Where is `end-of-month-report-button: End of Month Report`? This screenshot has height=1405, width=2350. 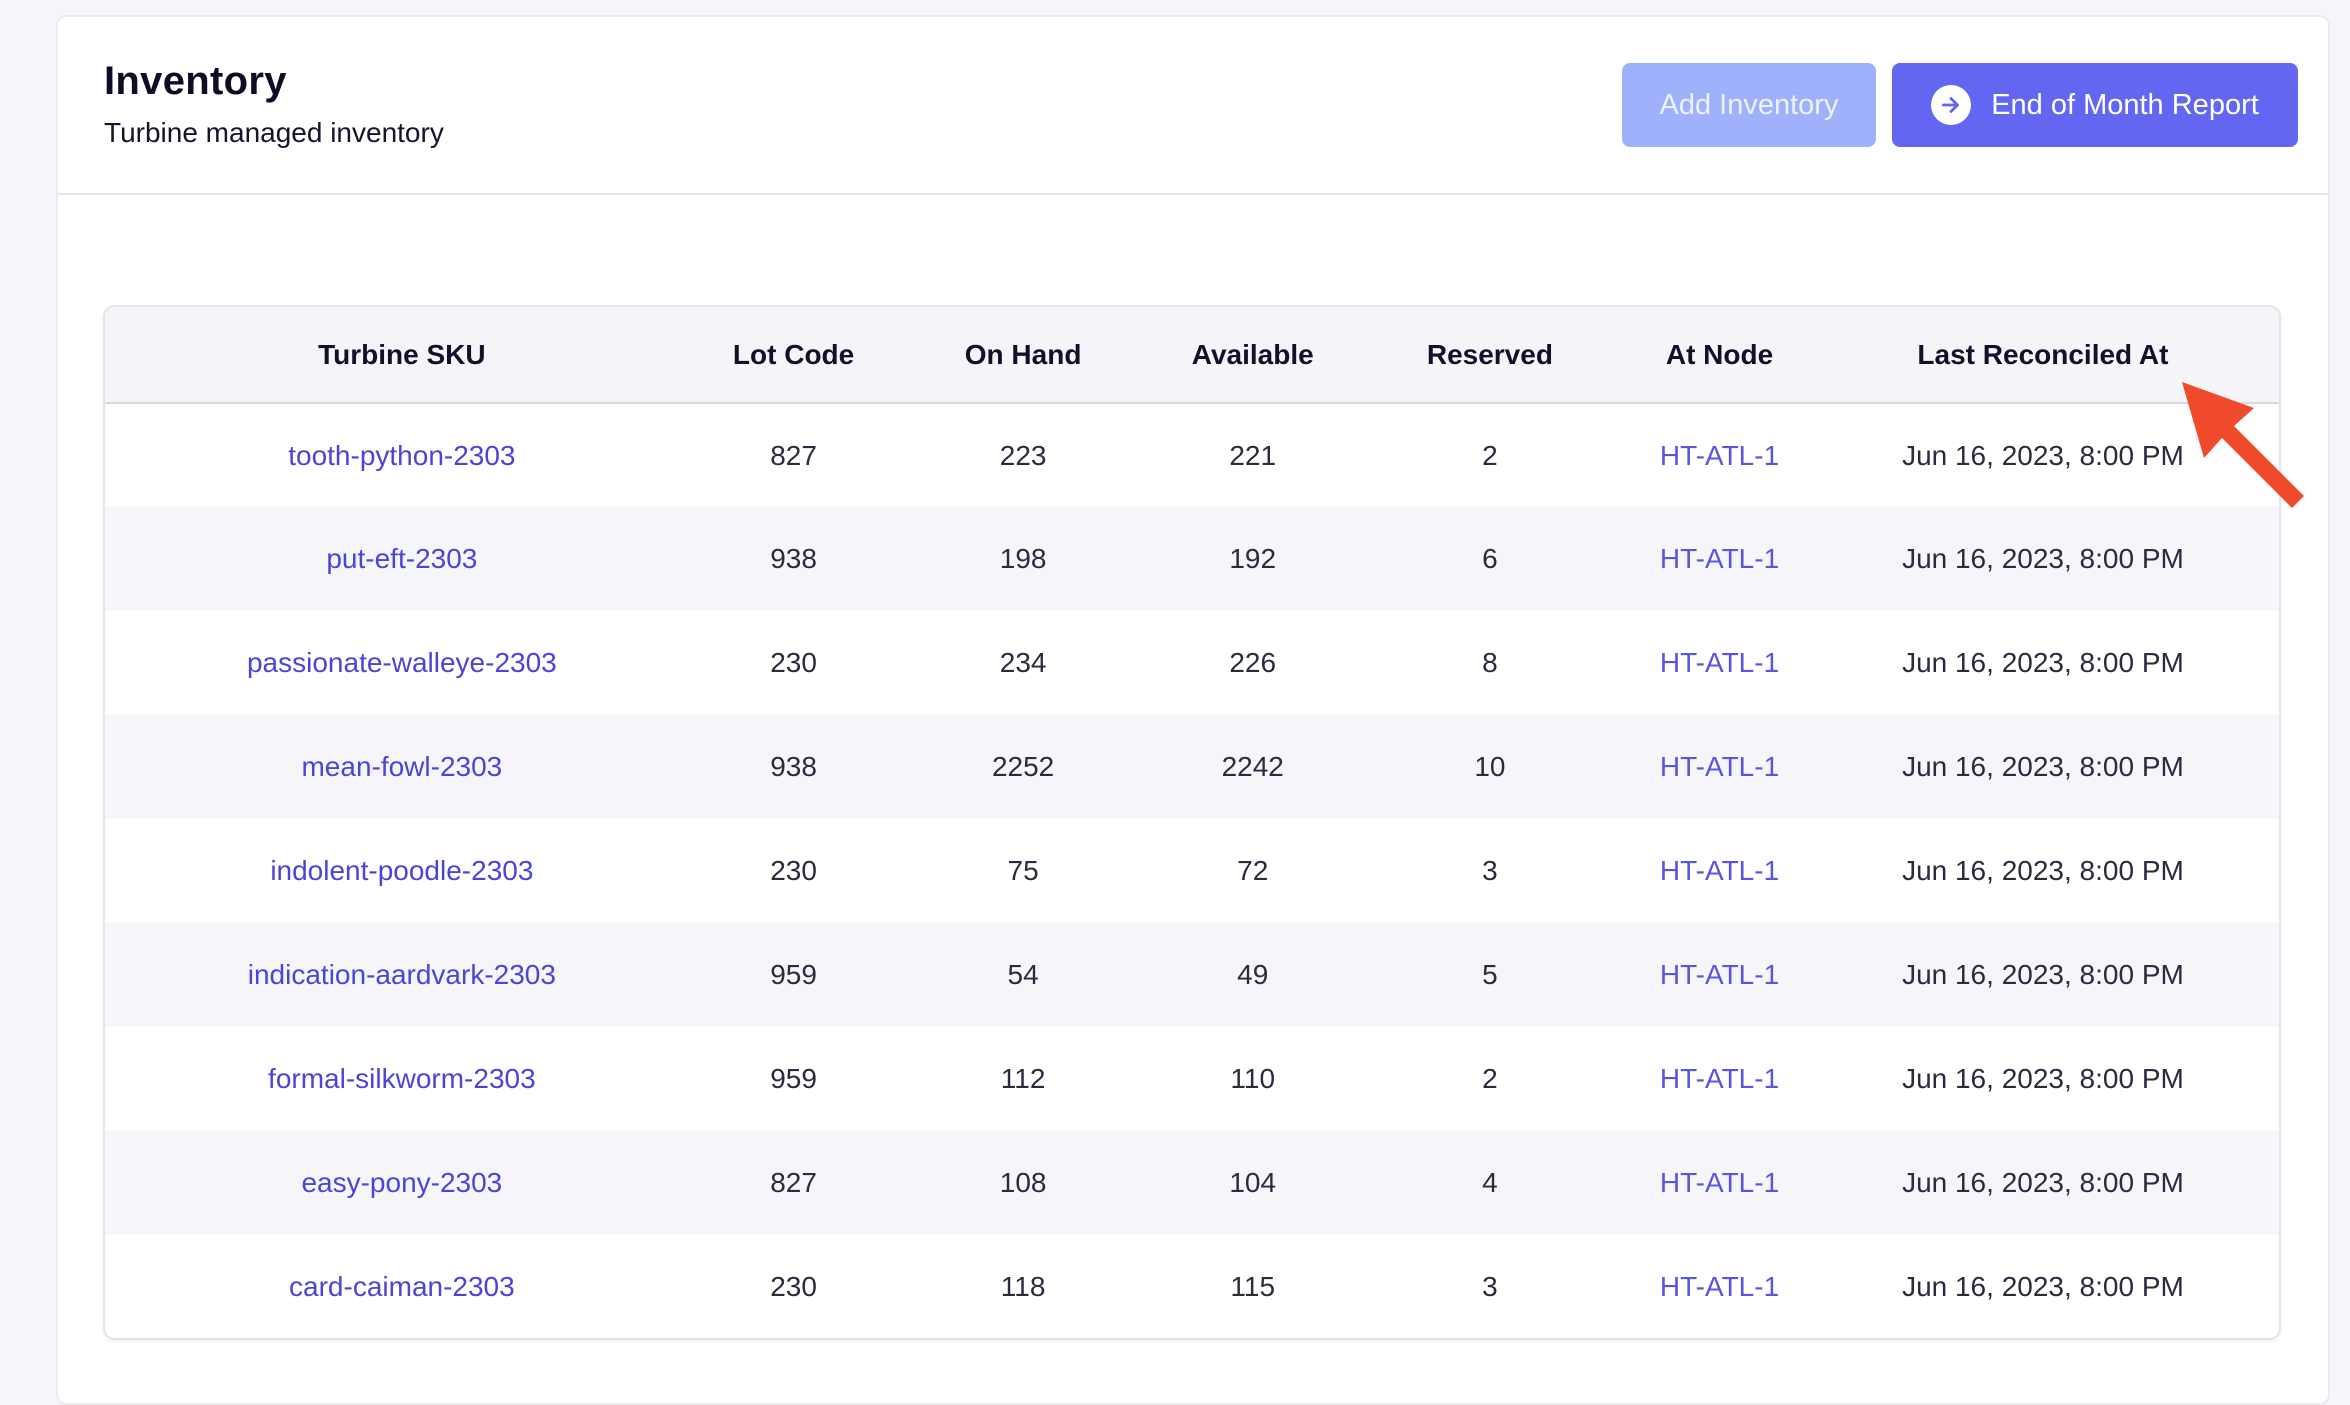
end-of-month-report-button: End of Month Report is located at coordinates (2095, 105).